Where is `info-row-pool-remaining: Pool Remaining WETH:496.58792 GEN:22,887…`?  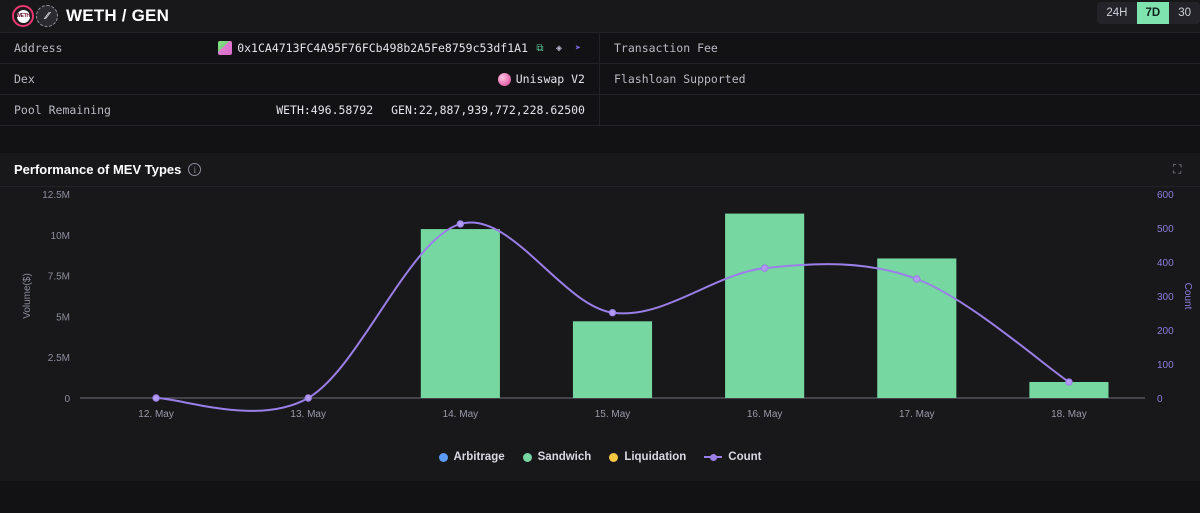 info-row-pool-remaining: Pool Remaining WETH:496.58792 GEN:22,887… is located at coordinates (299, 110).